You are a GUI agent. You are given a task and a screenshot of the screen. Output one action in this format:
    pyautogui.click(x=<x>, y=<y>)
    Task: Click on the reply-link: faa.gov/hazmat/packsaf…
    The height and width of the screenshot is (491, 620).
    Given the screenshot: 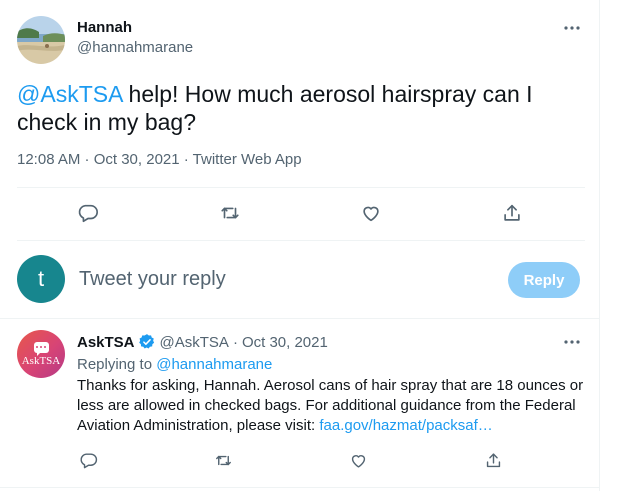 What is the action you would take?
    pyautogui.click(x=405, y=425)
    